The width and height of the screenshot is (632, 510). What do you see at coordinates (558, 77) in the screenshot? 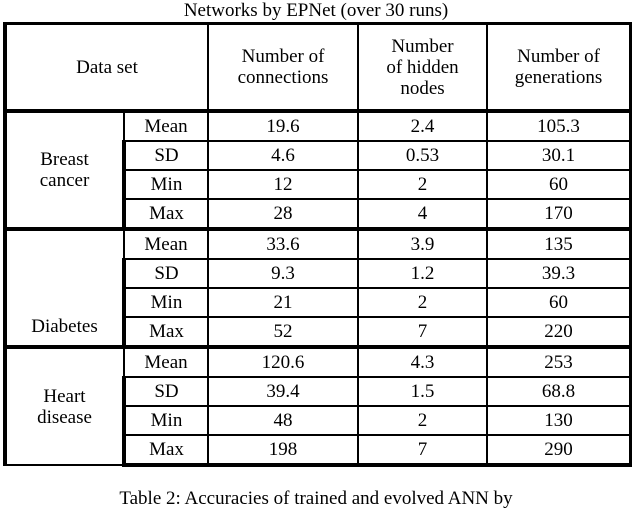
I see `column-header-generations-line2: generations` at bounding box center [558, 77].